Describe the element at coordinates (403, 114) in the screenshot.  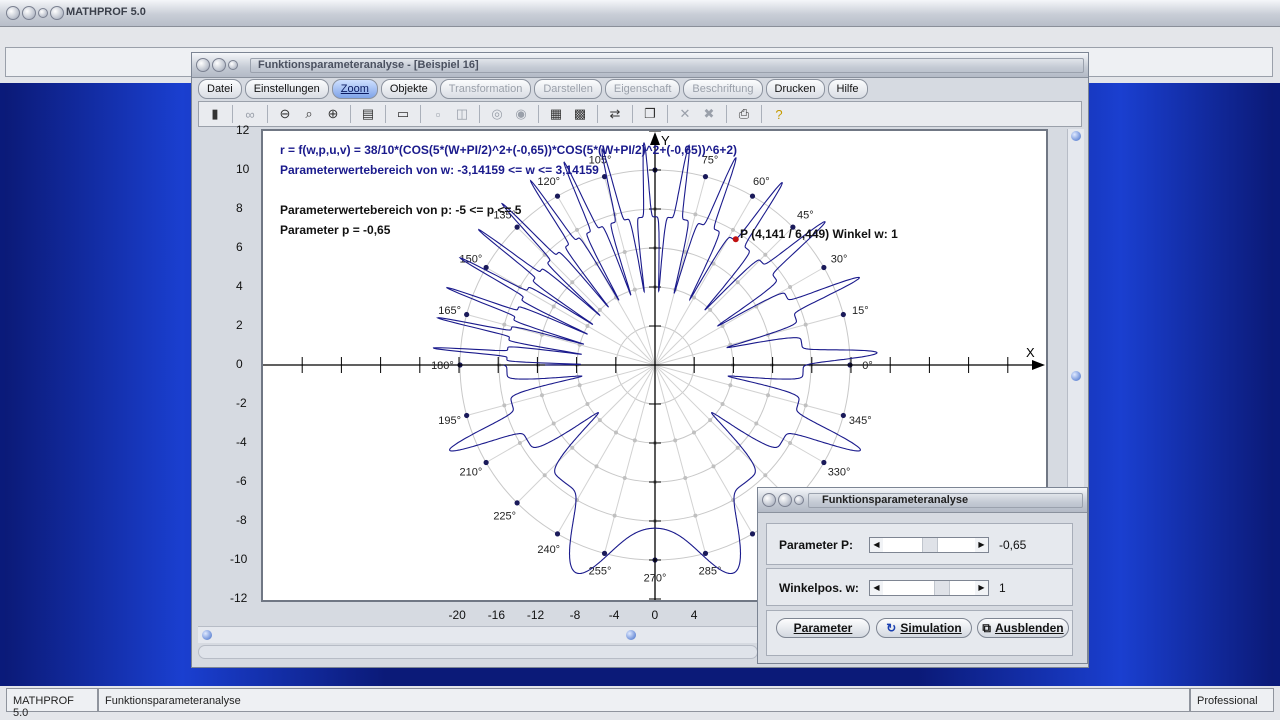
I see `window-icon: ▭` at that location.